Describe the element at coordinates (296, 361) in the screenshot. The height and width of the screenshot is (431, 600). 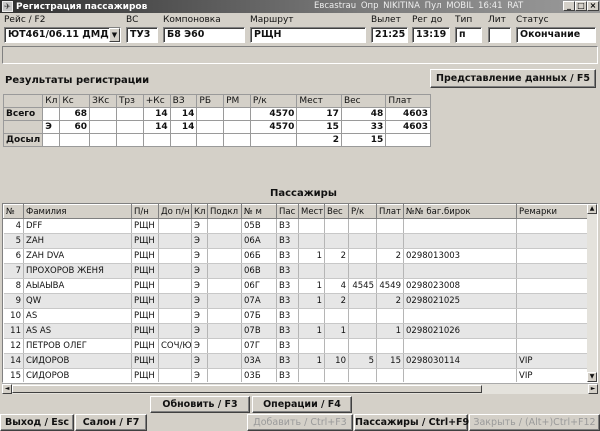
I see `table-row: 14 СИДОРОВ РЩН Э 03А В3 1 10 5 15 0298030114 VIP` at that location.